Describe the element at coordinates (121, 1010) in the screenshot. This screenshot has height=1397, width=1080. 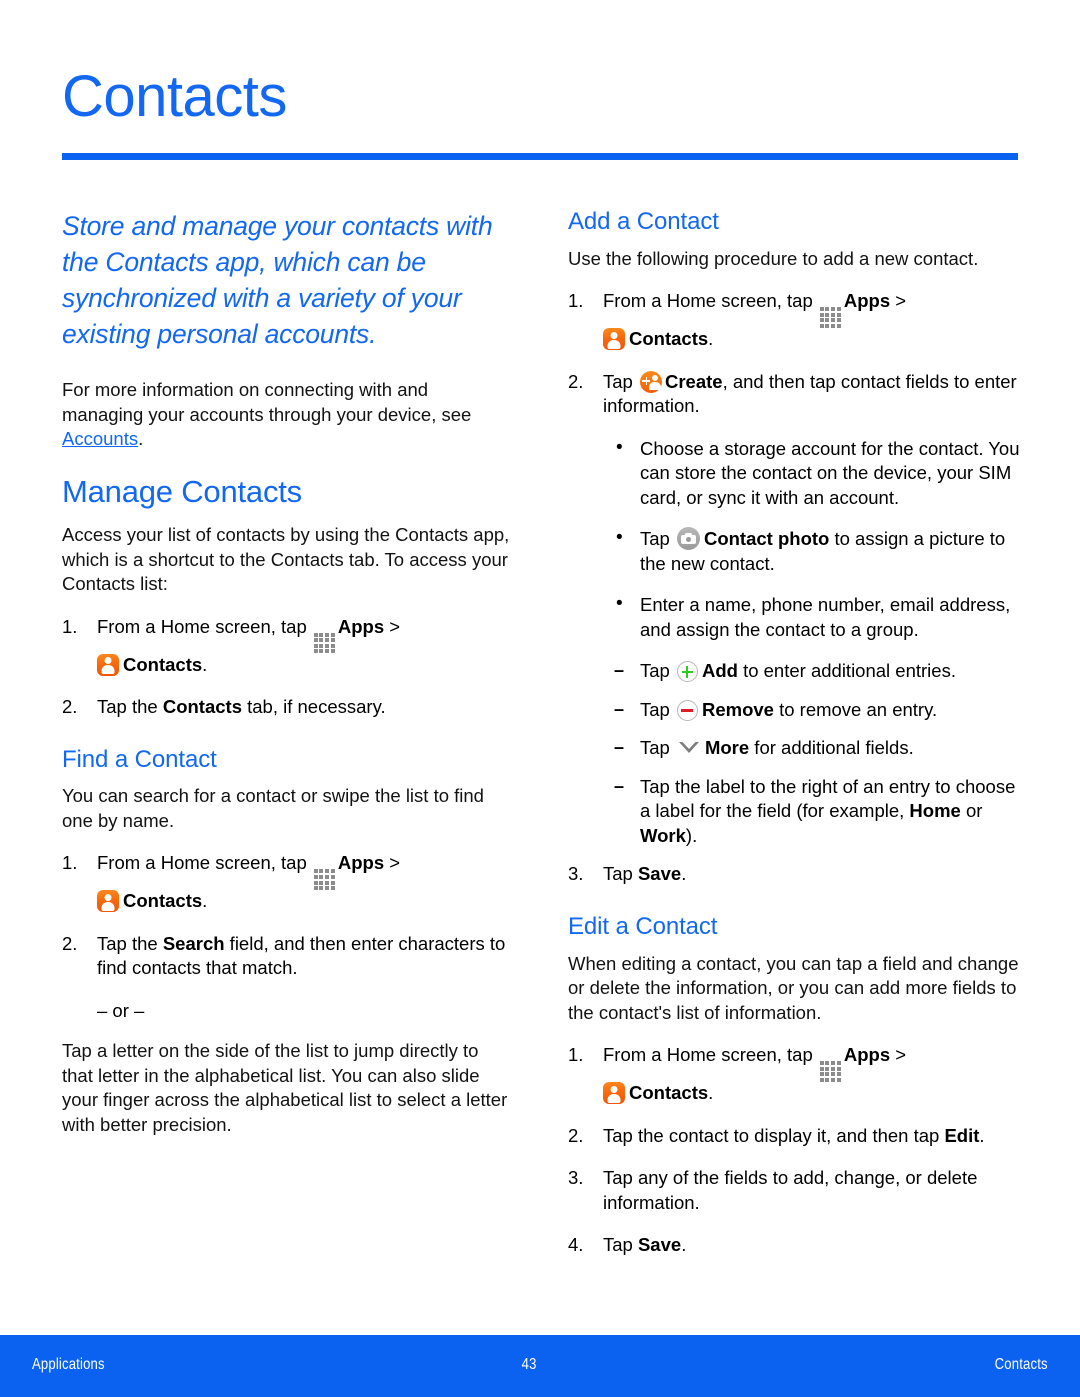
I see `or-separator: – or –` at that location.